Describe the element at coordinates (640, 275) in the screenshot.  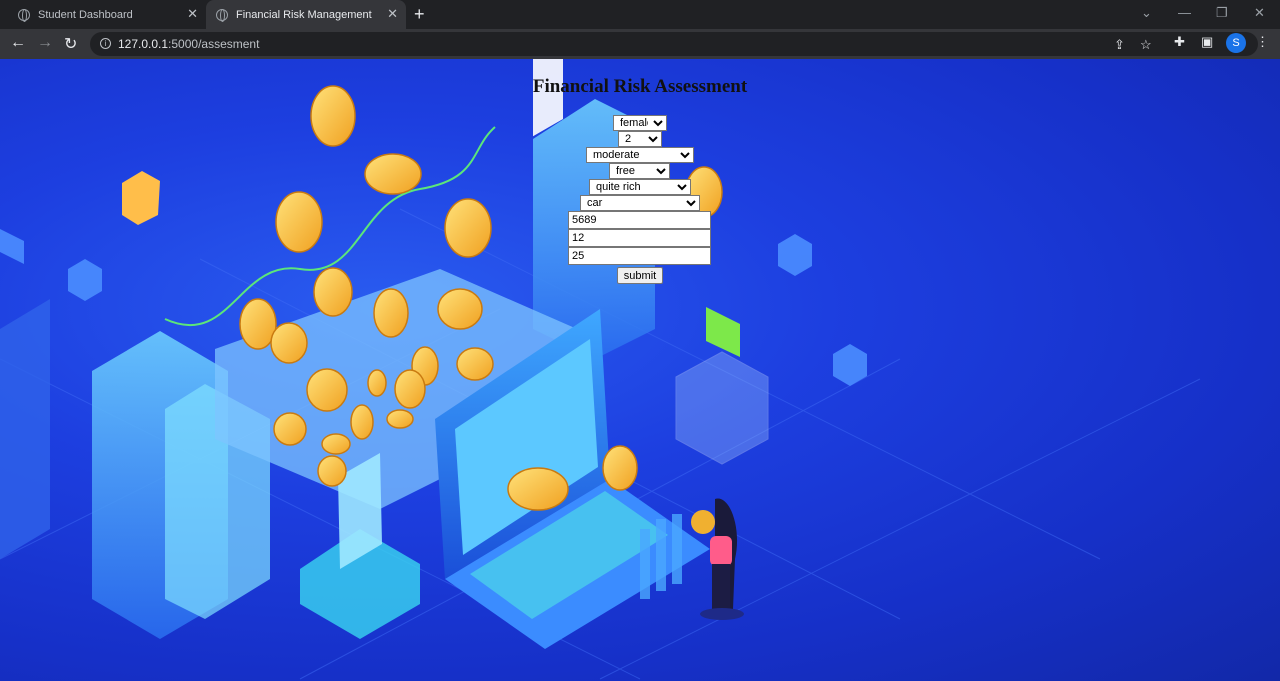
I see `submit-button: submit` at that location.